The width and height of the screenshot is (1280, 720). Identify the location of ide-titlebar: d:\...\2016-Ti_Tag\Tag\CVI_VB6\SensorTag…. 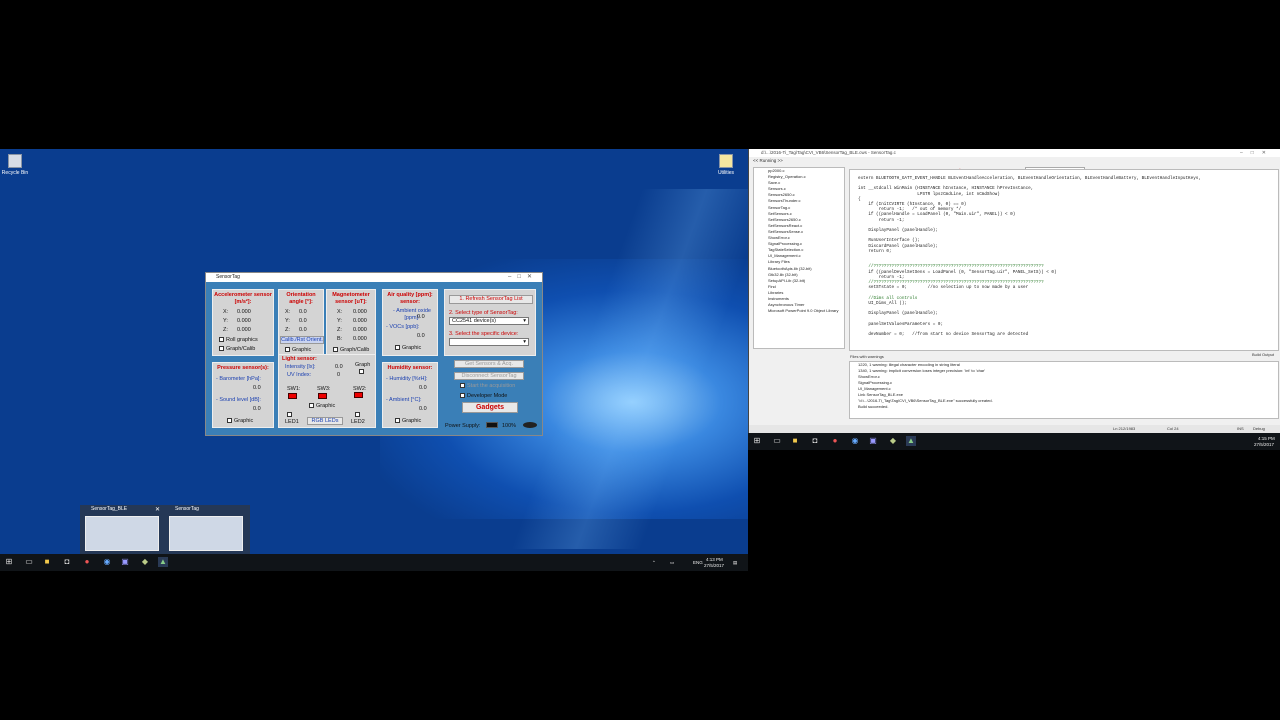
(1014, 153).